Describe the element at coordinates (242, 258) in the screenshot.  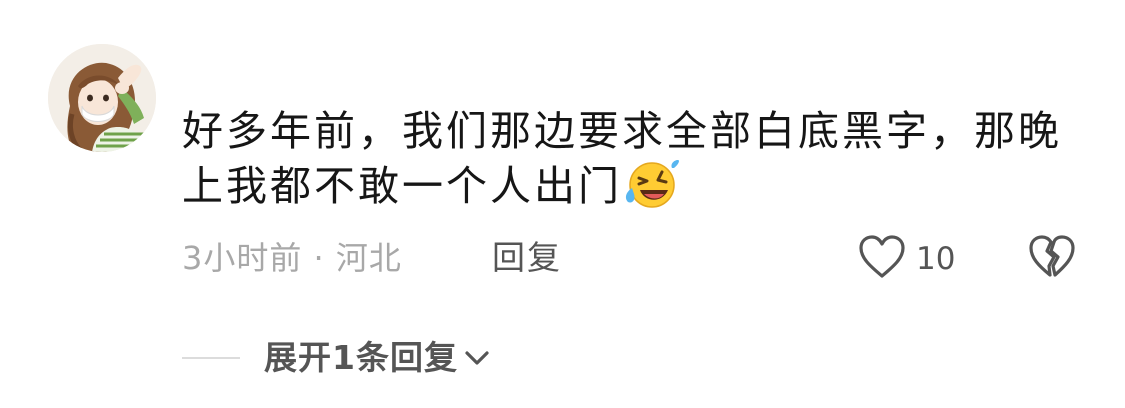
I see `comment-time: 3小时前` at that location.